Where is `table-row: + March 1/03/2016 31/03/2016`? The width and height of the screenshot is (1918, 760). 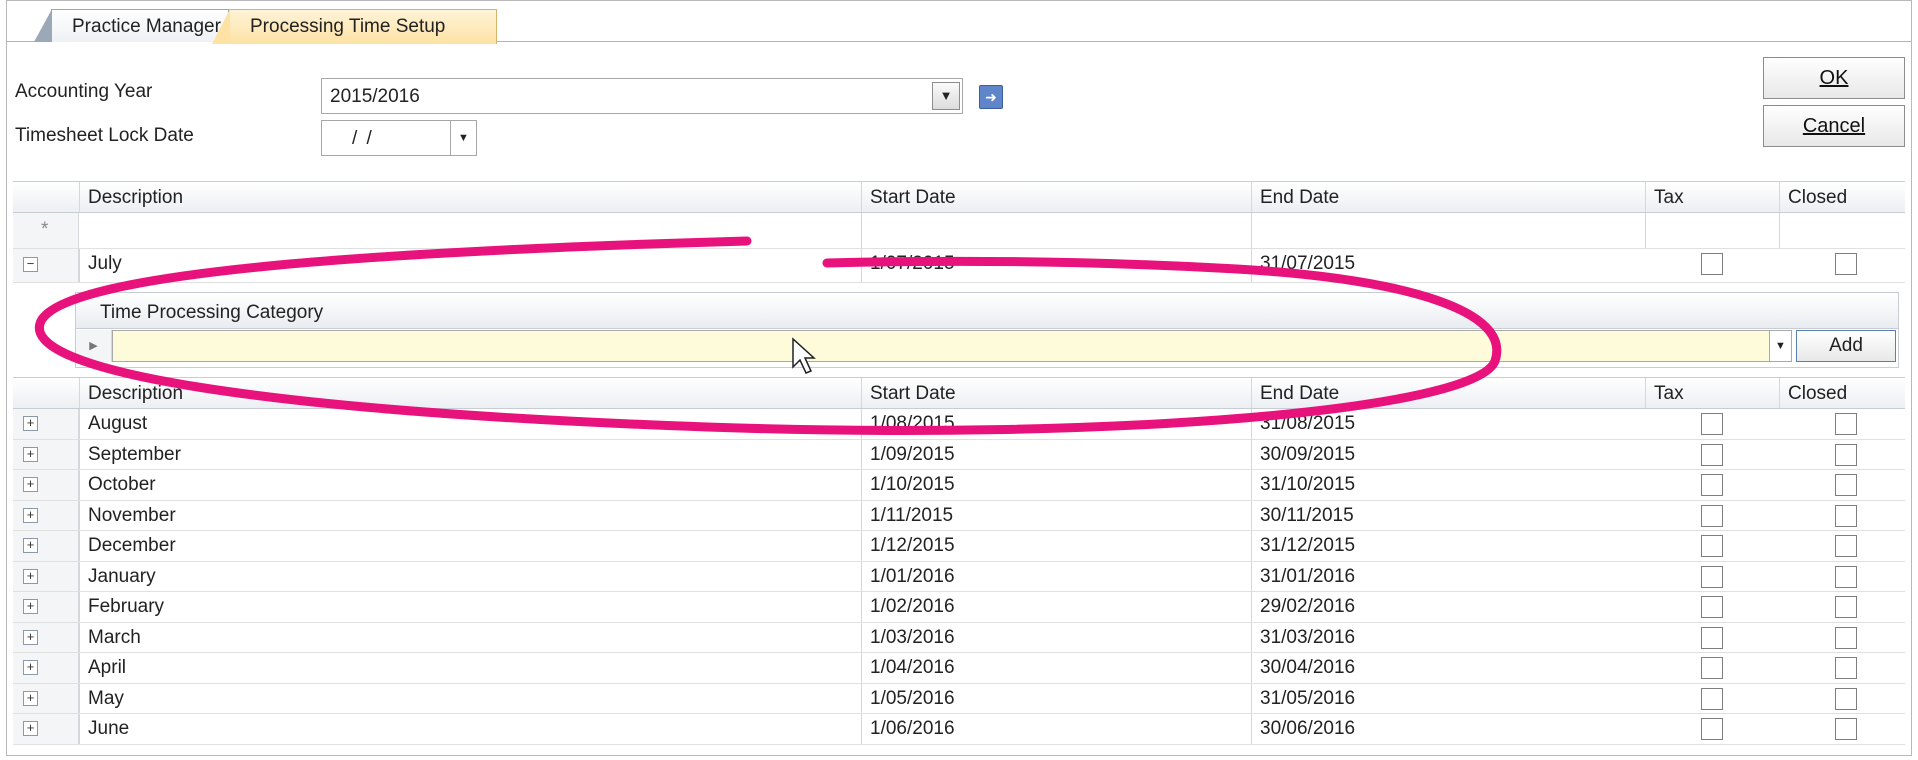 table-row: + March 1/03/2016 31/03/2016 is located at coordinates (959, 637).